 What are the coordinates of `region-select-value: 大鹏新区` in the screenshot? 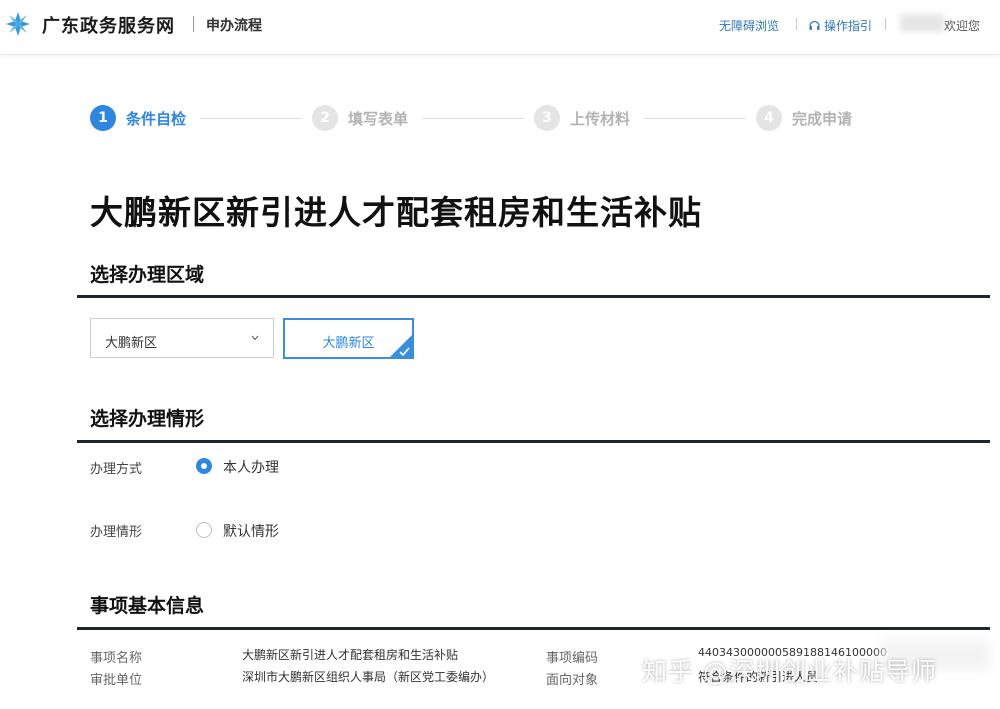 It's located at (131, 343).